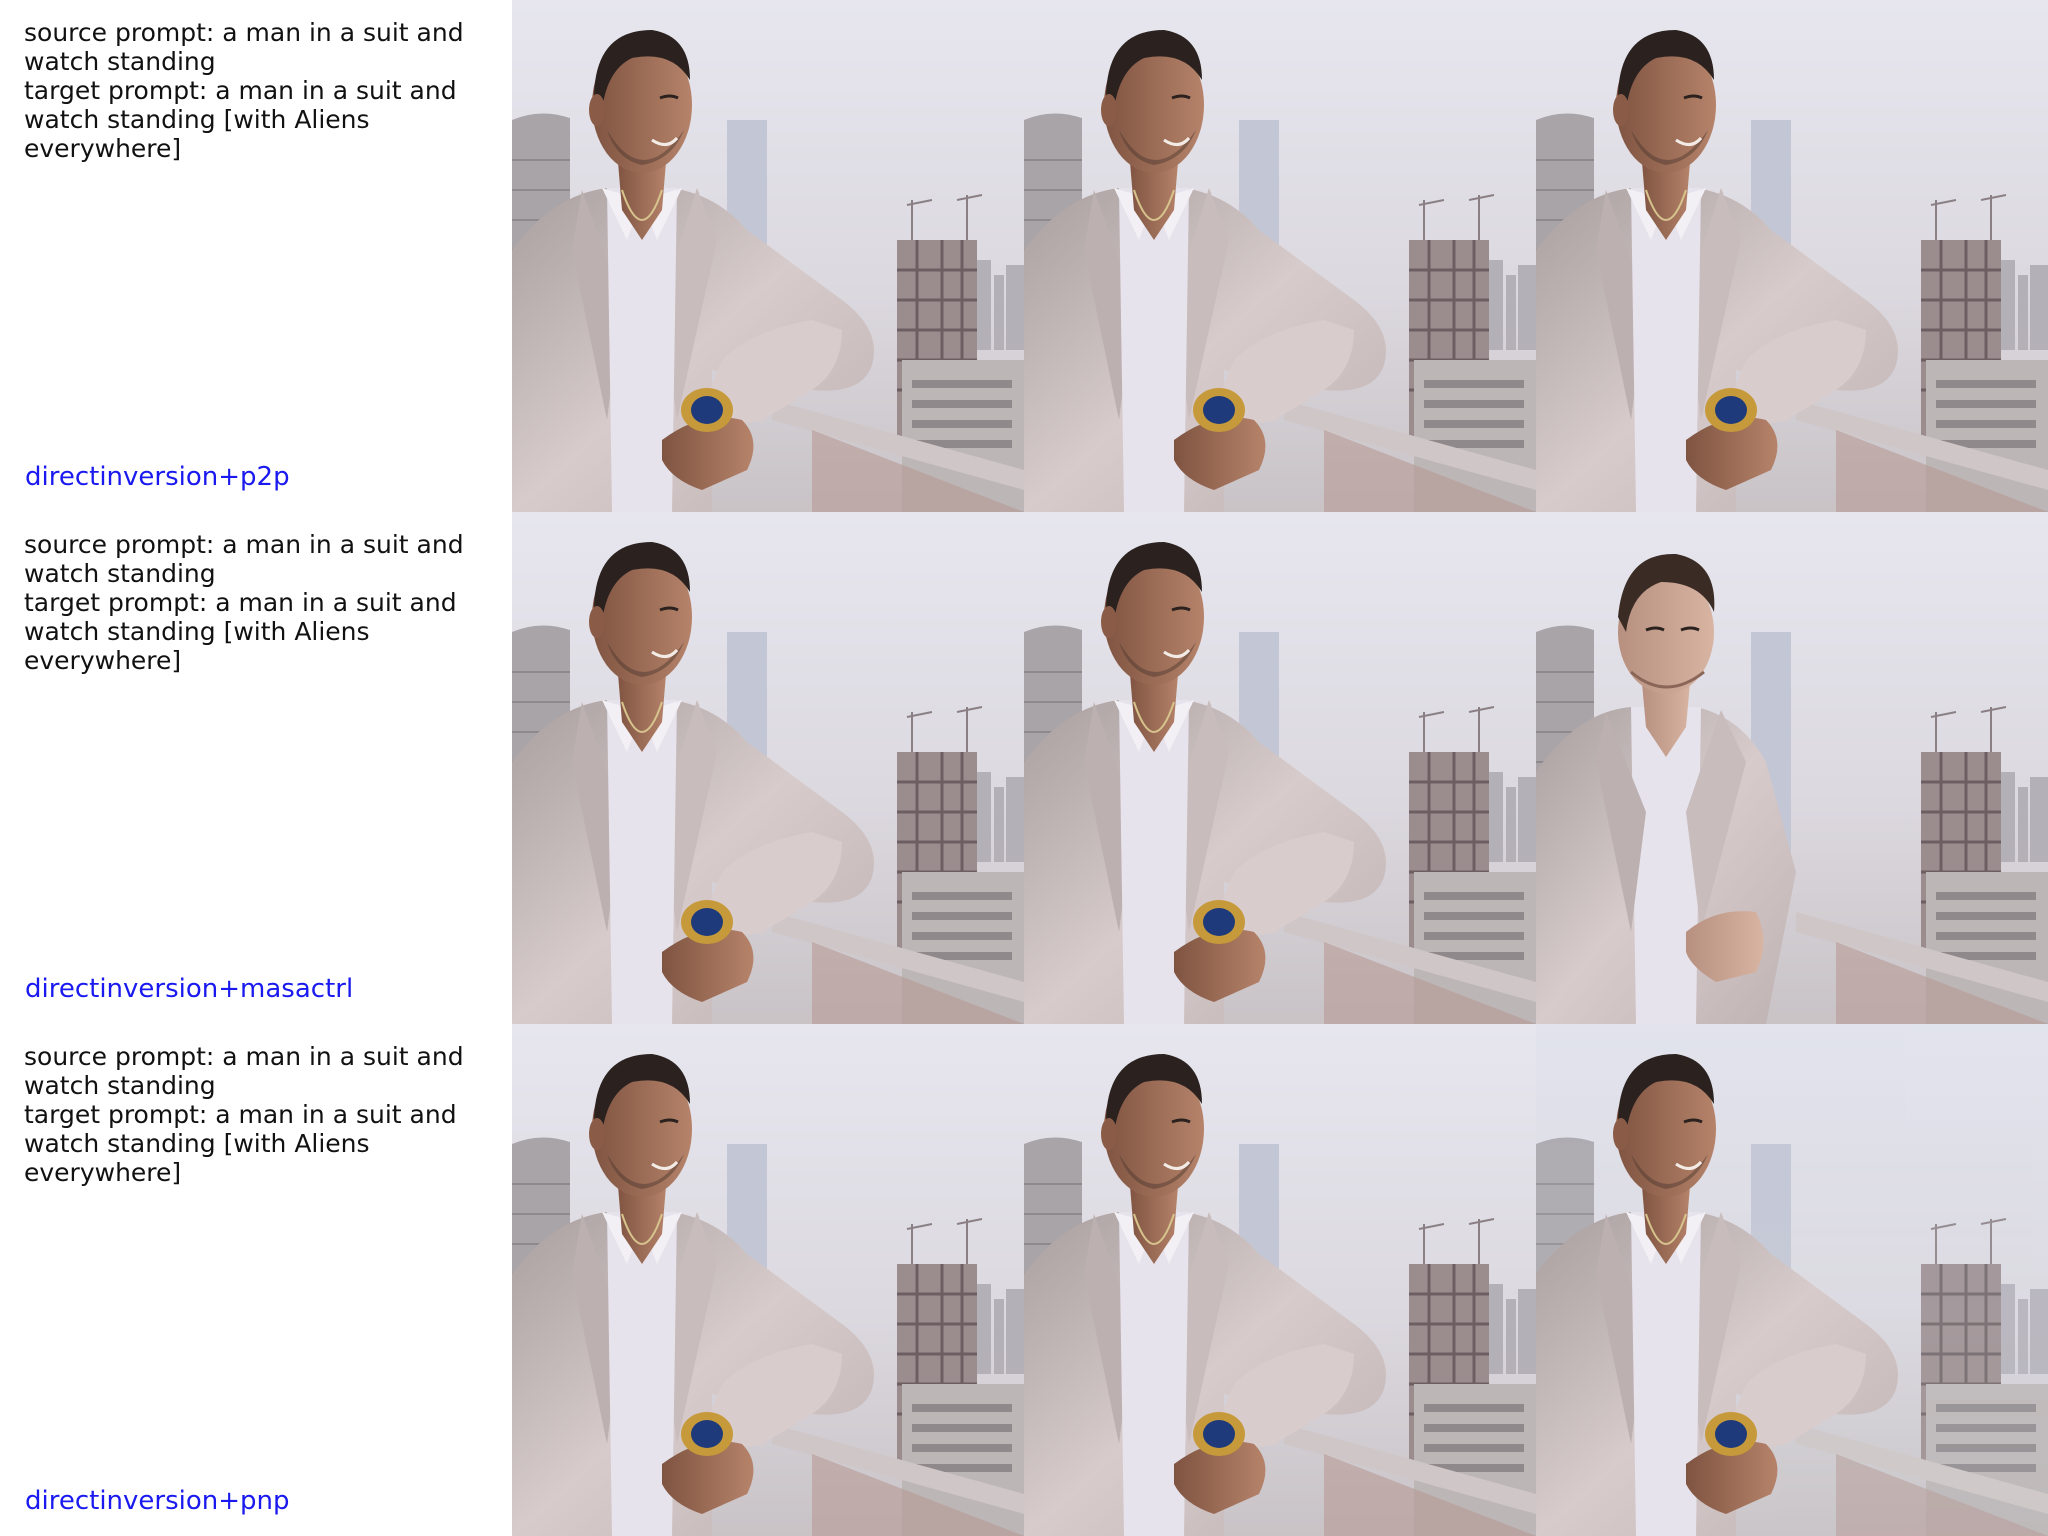  Describe the element at coordinates (189, 989) in the screenshot. I see `method-label: directinversion+masactrl` at that location.